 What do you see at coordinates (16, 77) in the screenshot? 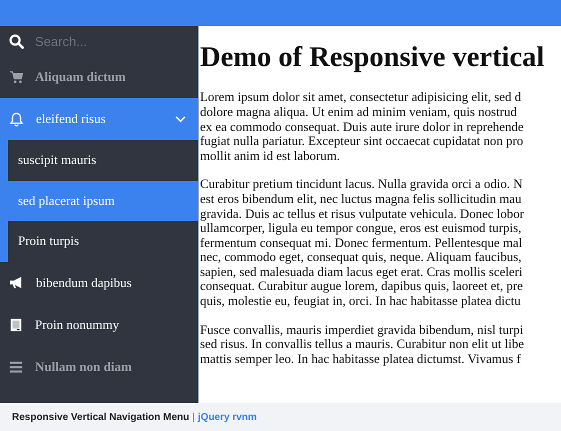
I see `cart-icon` at bounding box center [16, 77].